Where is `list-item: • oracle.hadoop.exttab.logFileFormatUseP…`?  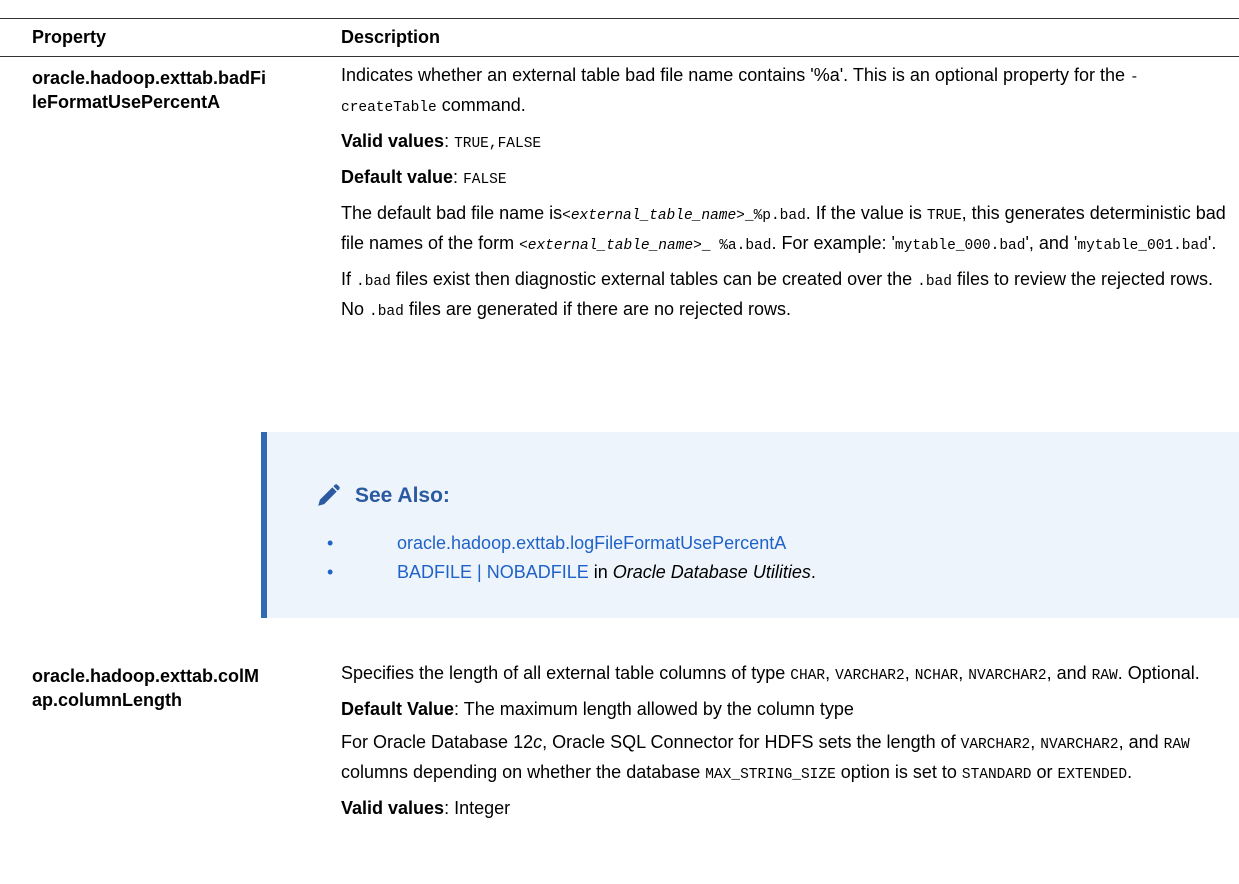
list-item: • oracle.hadoop.exttab.logFileFormatUseP… is located at coordinates (571, 544).